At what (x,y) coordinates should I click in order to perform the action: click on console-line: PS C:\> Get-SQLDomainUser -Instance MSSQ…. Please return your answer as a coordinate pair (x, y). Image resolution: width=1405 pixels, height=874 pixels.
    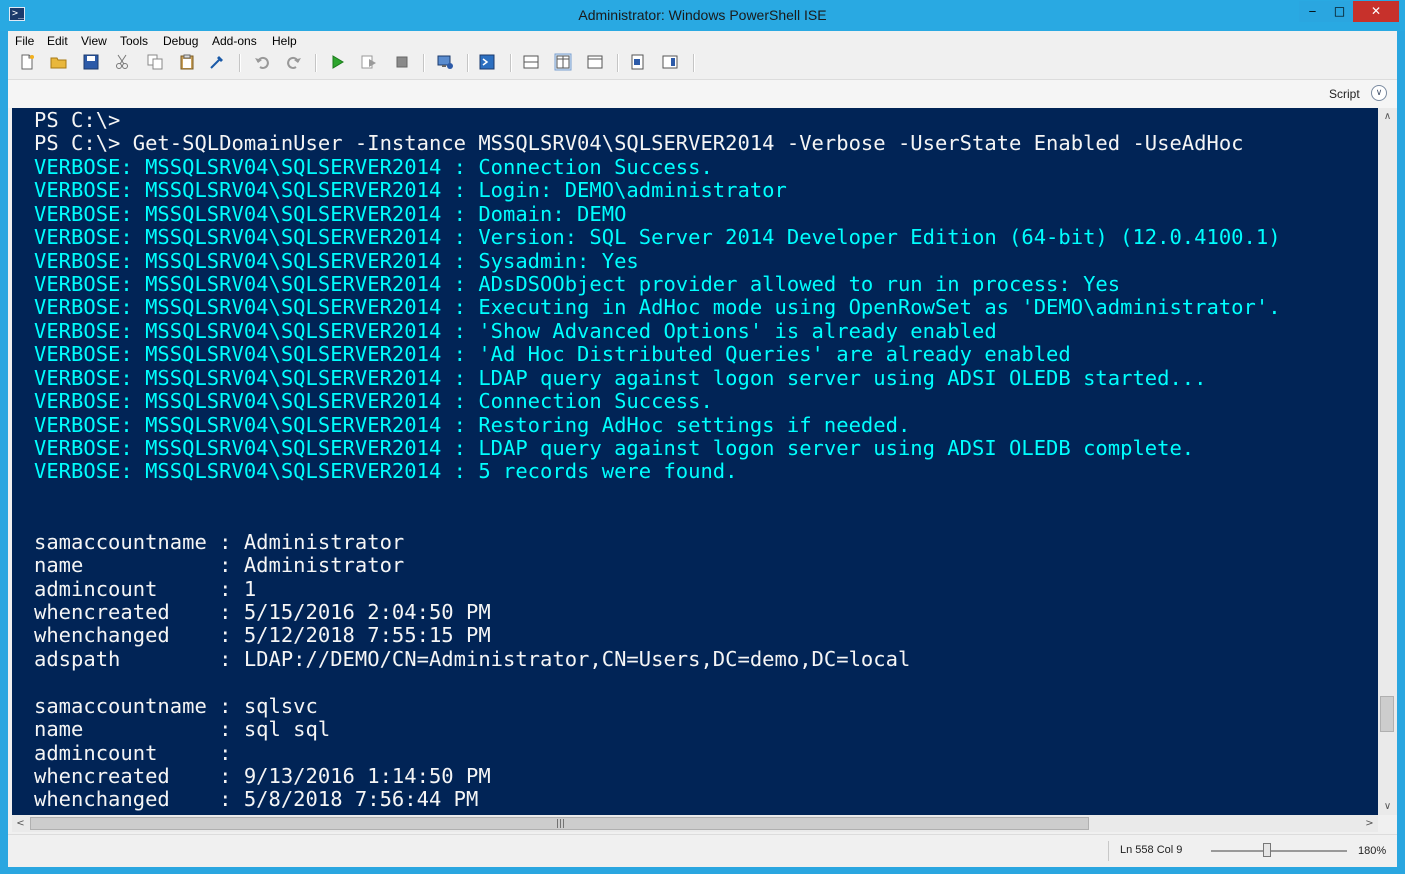
    Looking at the image, I should click on (639, 143).